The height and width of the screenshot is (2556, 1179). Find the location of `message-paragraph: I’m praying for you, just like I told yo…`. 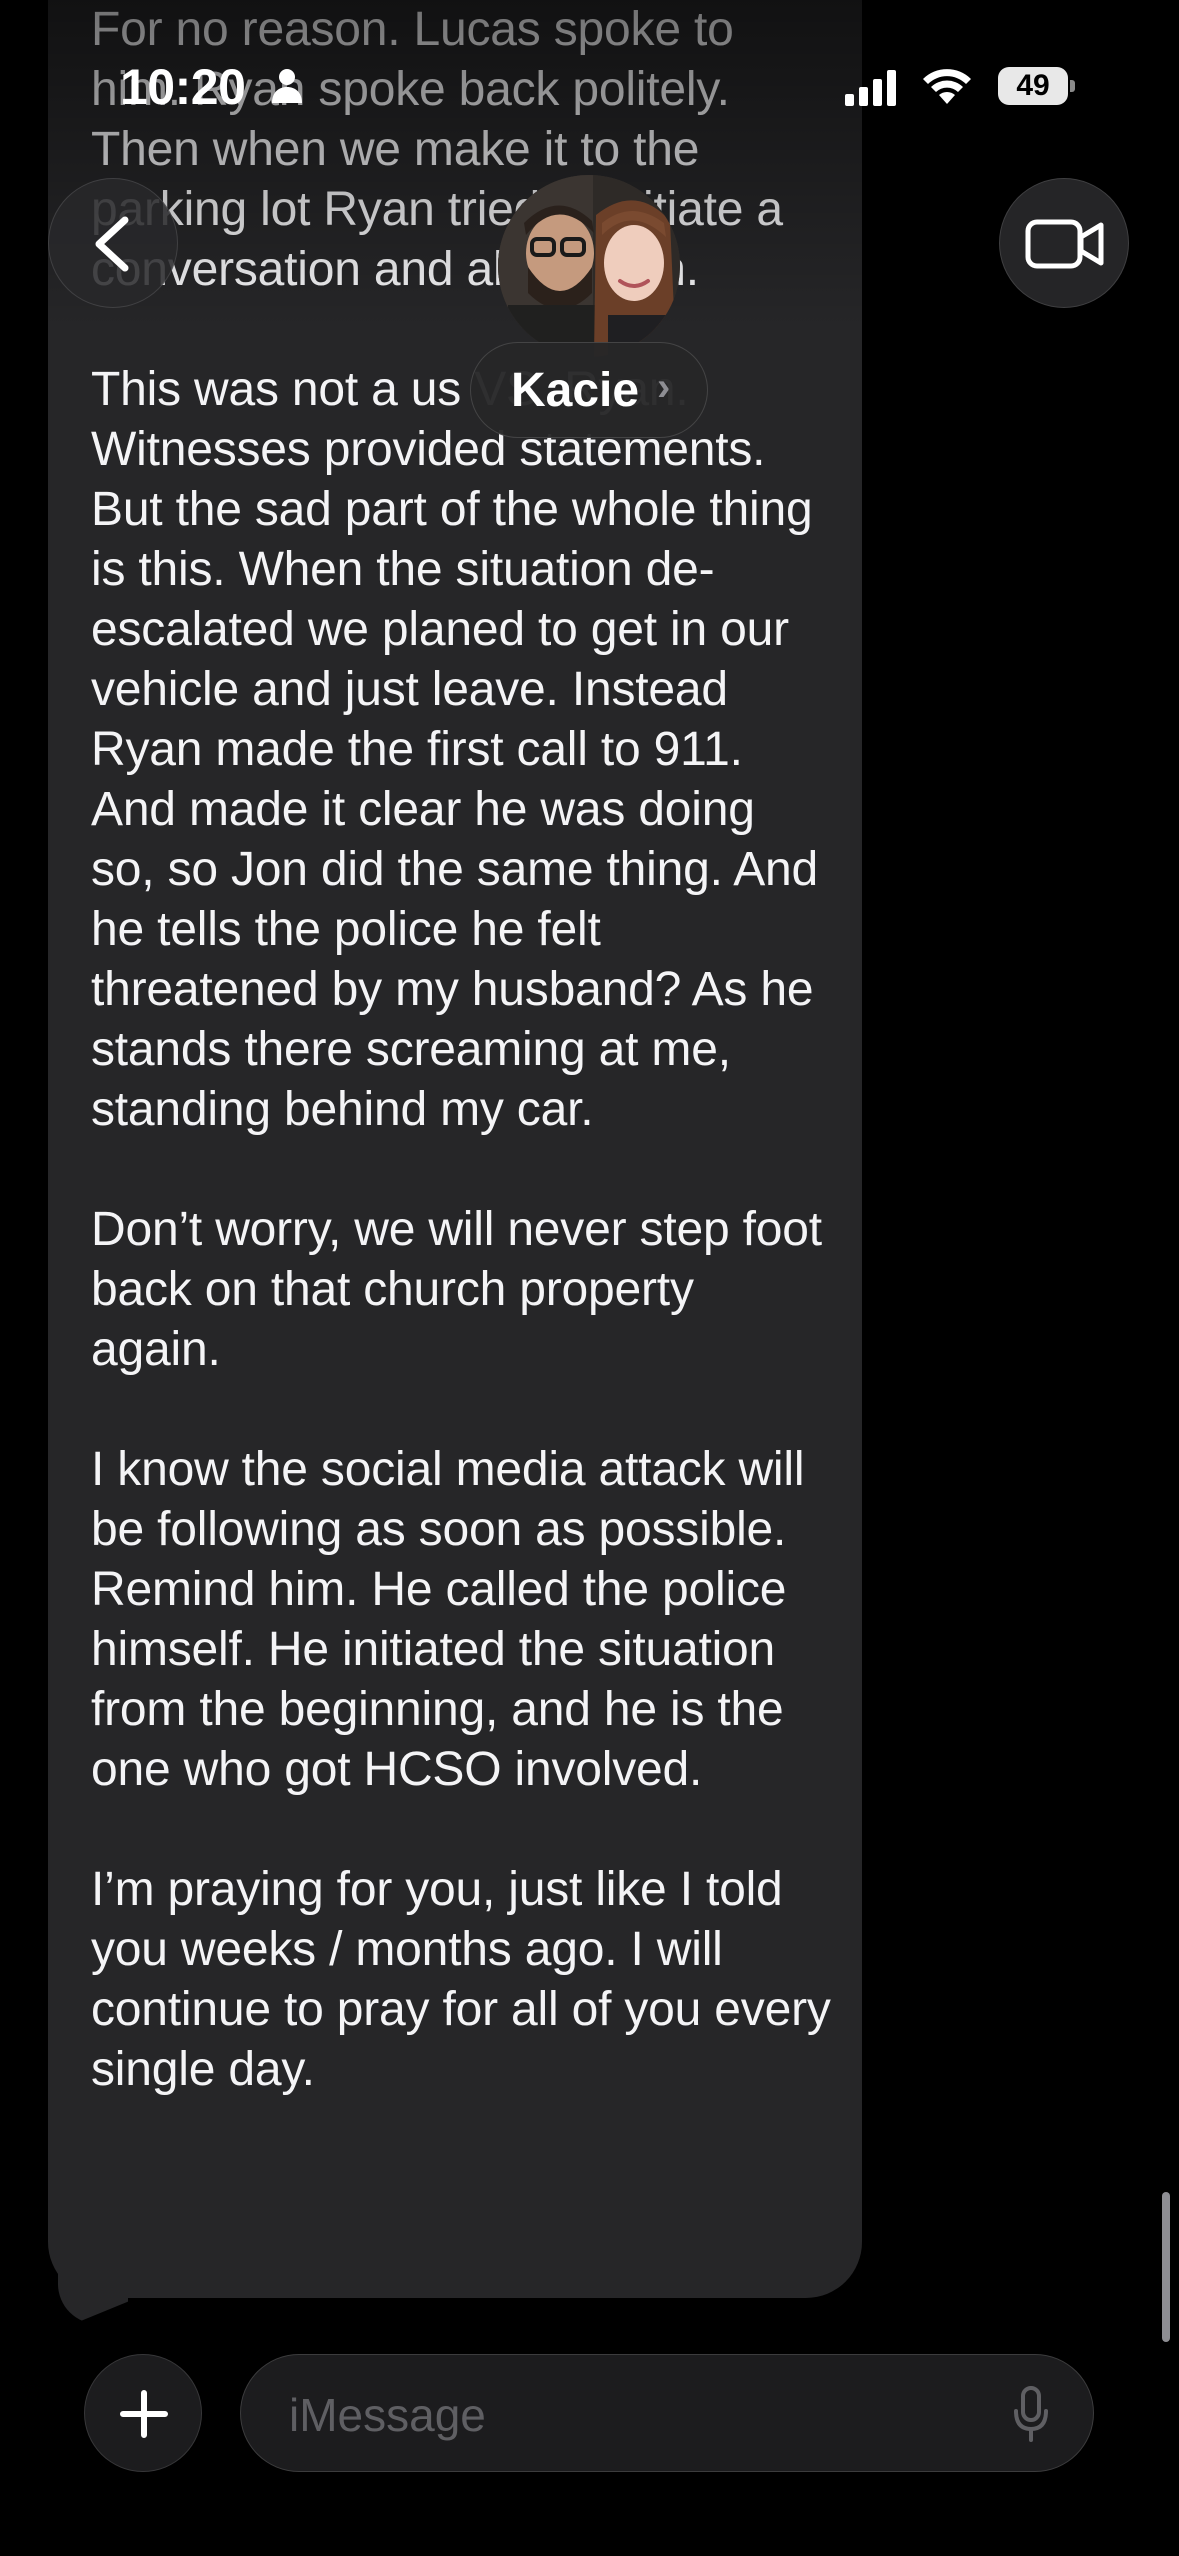

message-paragraph: I’m praying for you, just like I told yo… is located at coordinates (467, 1979).